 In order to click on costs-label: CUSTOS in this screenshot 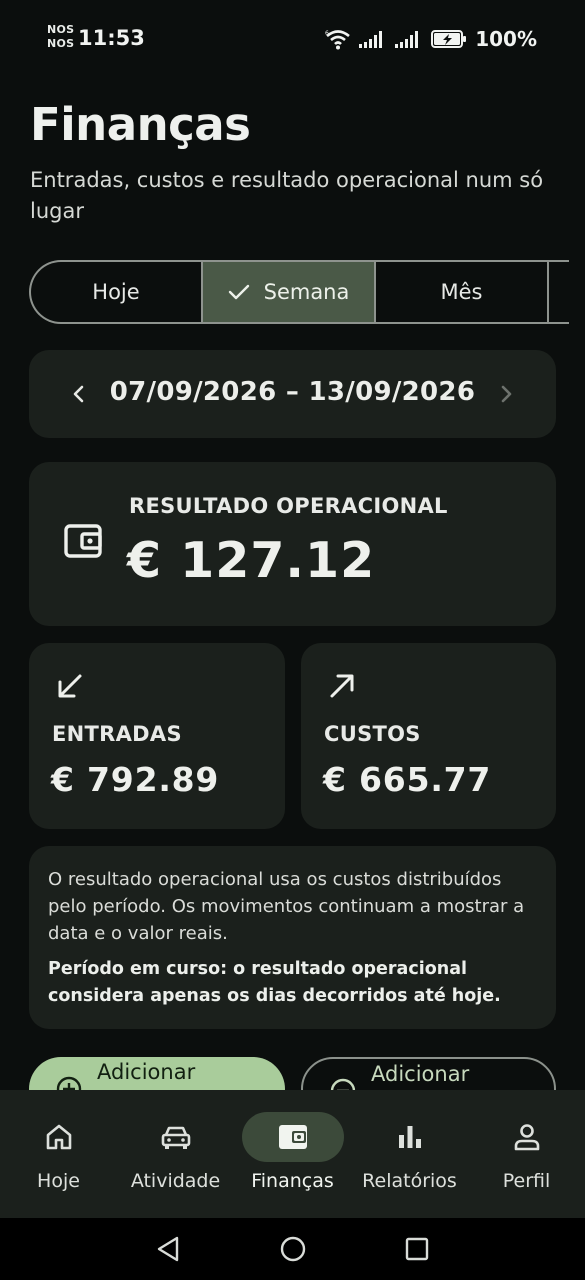, I will do `click(372, 734)`.